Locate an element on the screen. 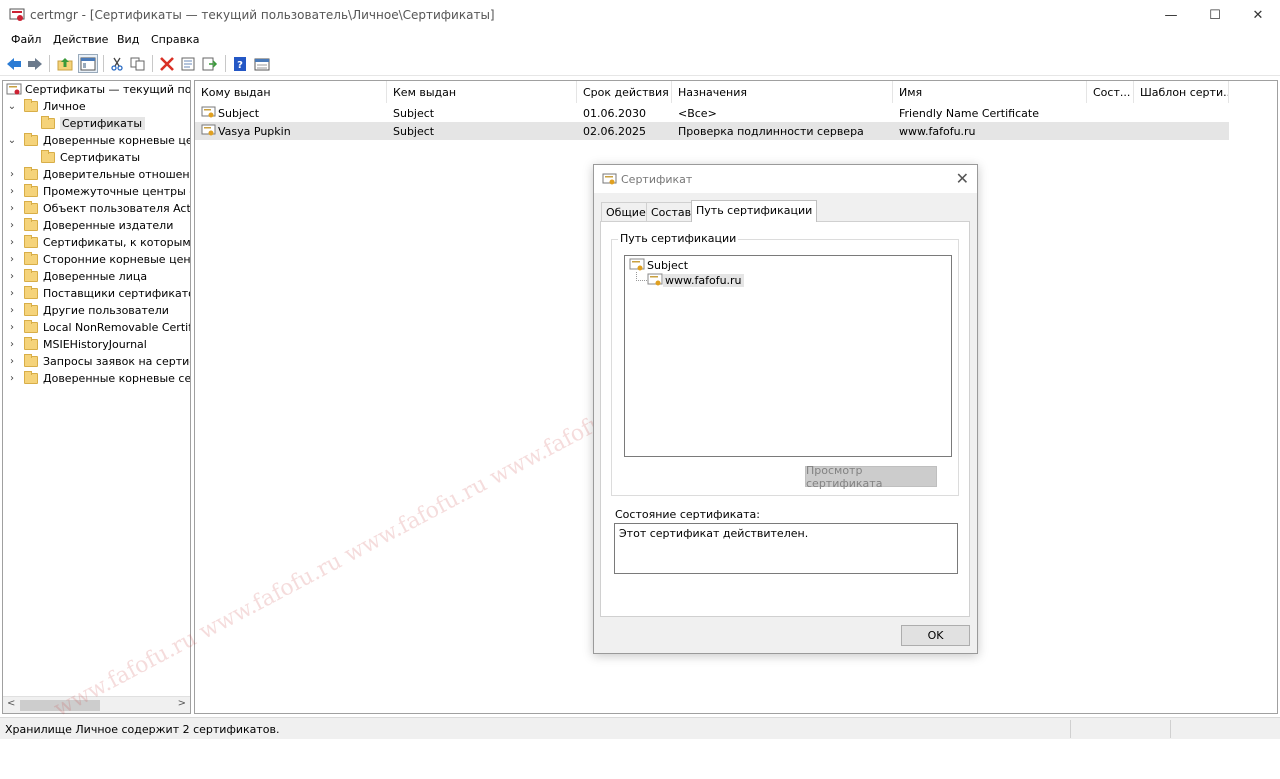  path-node-leaf: www.fafofu.ru is located at coordinates (695, 280).